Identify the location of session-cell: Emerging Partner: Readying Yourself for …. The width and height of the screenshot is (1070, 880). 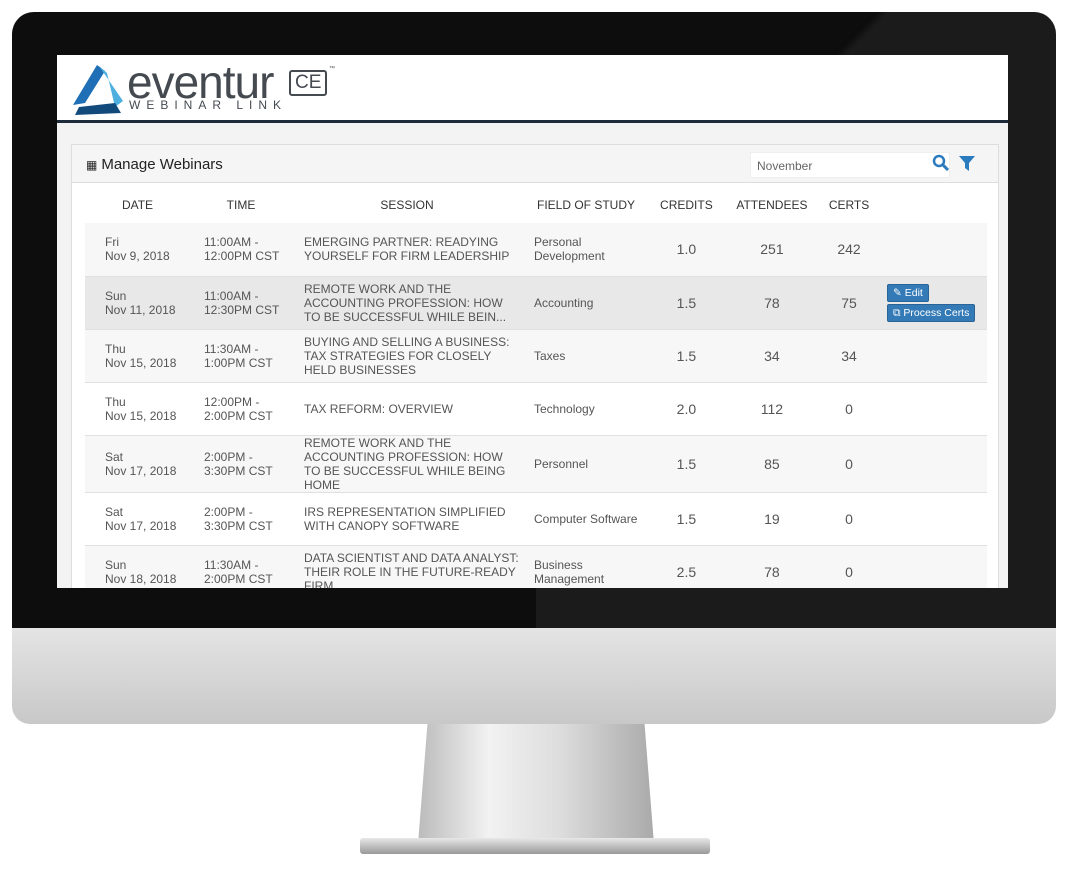
(407, 250).